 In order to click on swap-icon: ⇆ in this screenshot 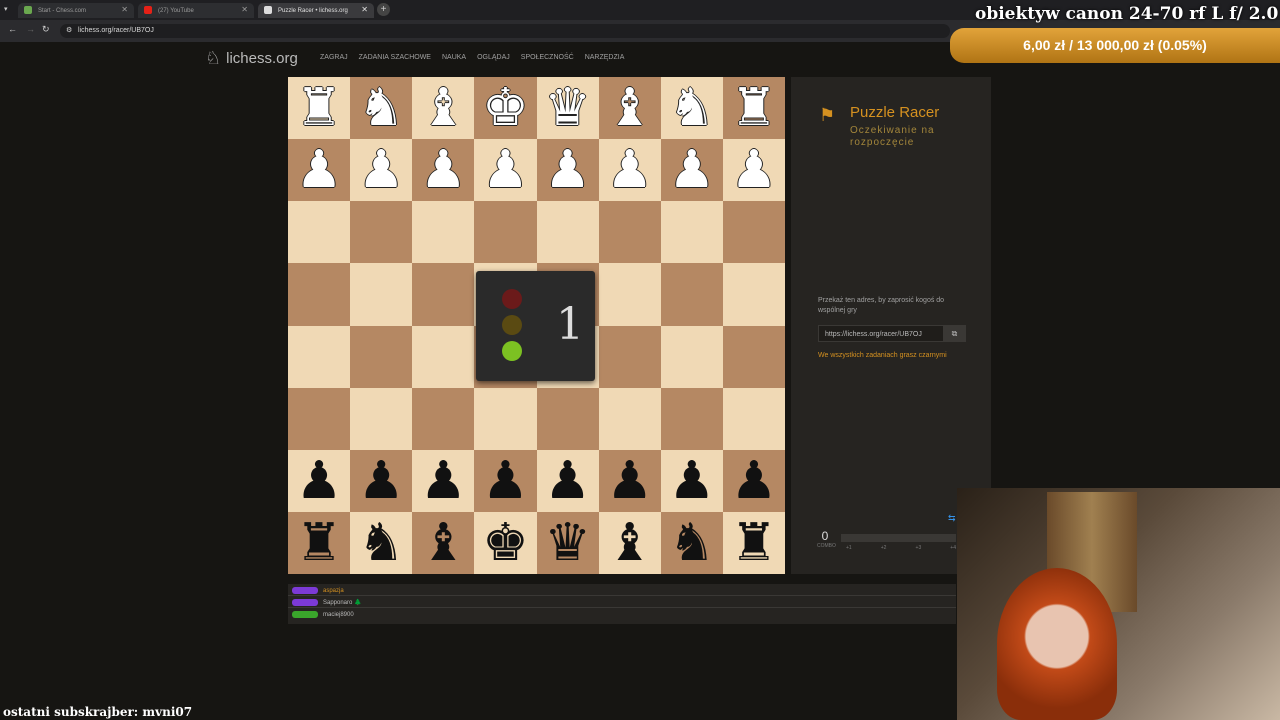, I will do `click(952, 518)`.